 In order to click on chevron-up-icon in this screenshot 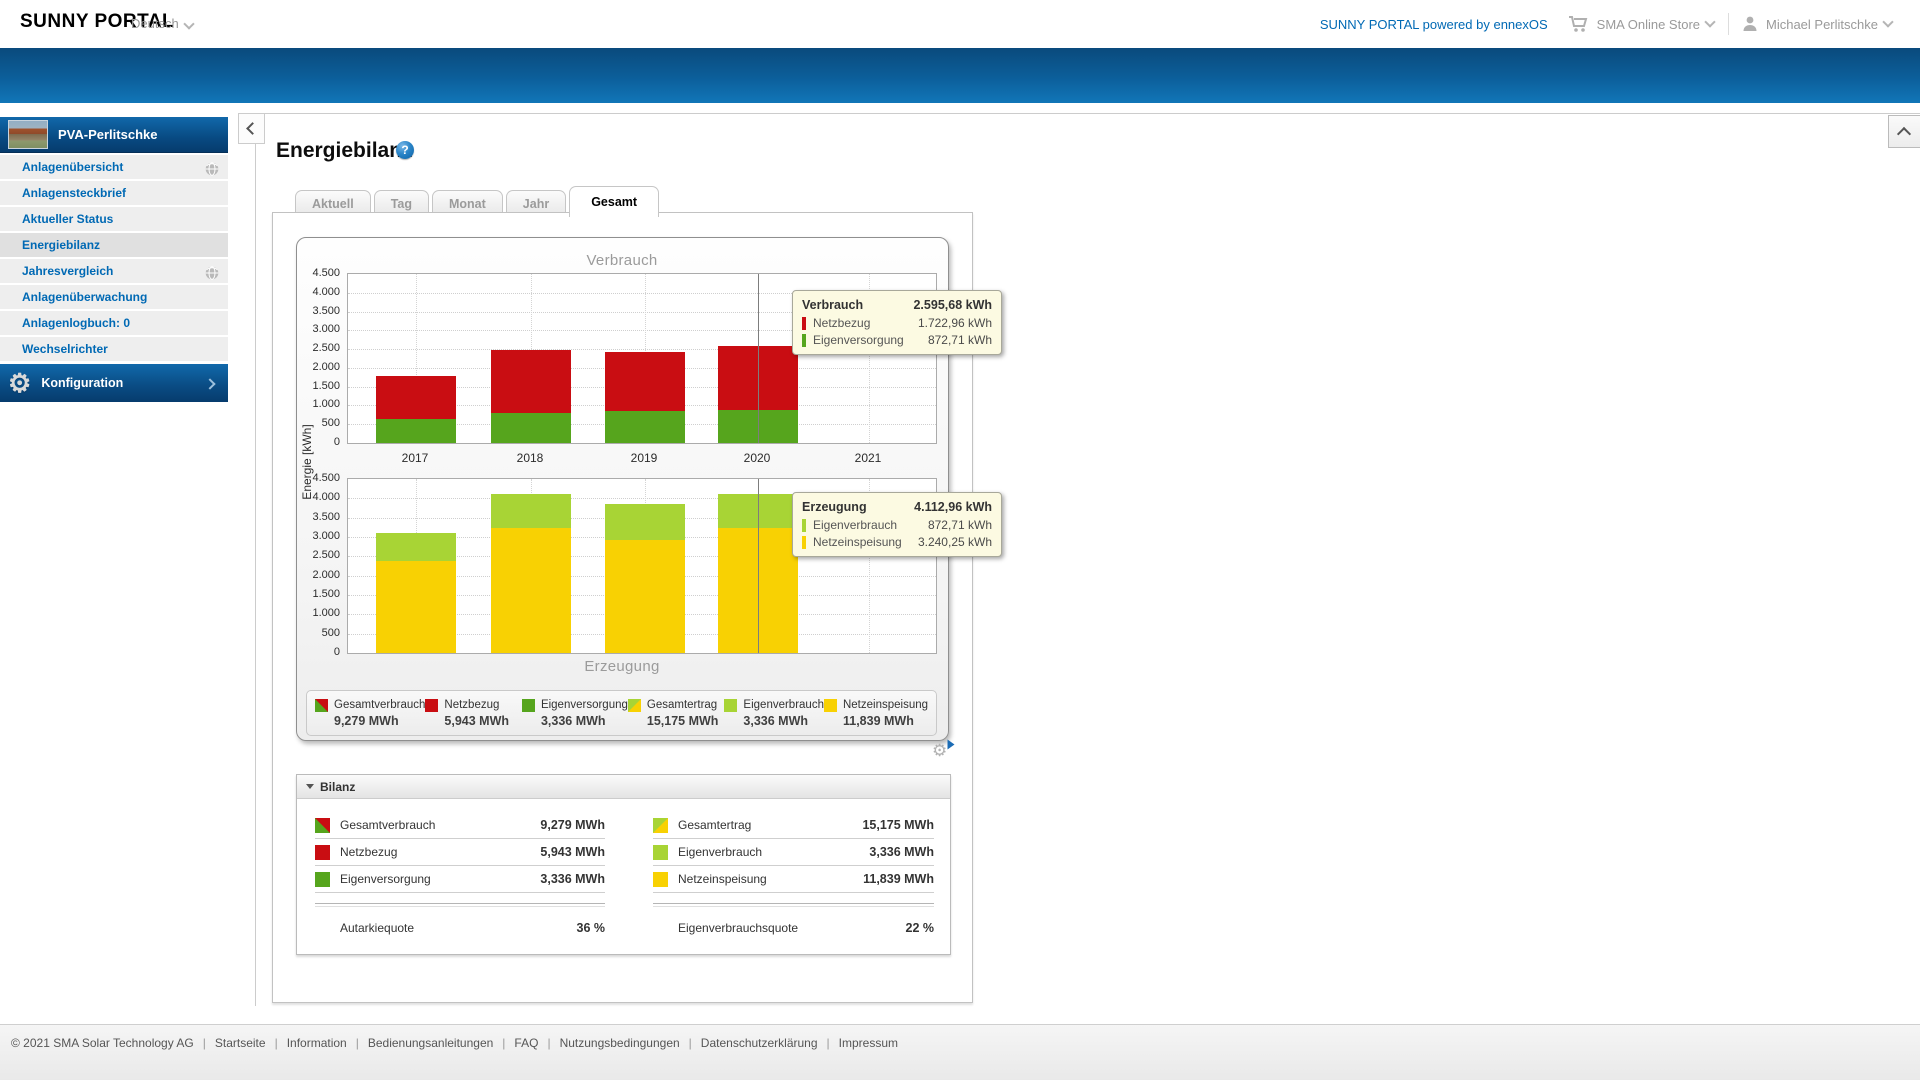, I will do `click(1904, 134)`.